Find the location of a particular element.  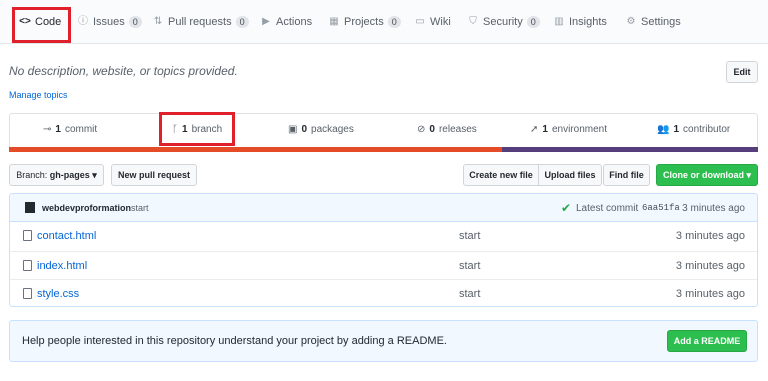

graph-icon: ▥ is located at coordinates (559, 21).